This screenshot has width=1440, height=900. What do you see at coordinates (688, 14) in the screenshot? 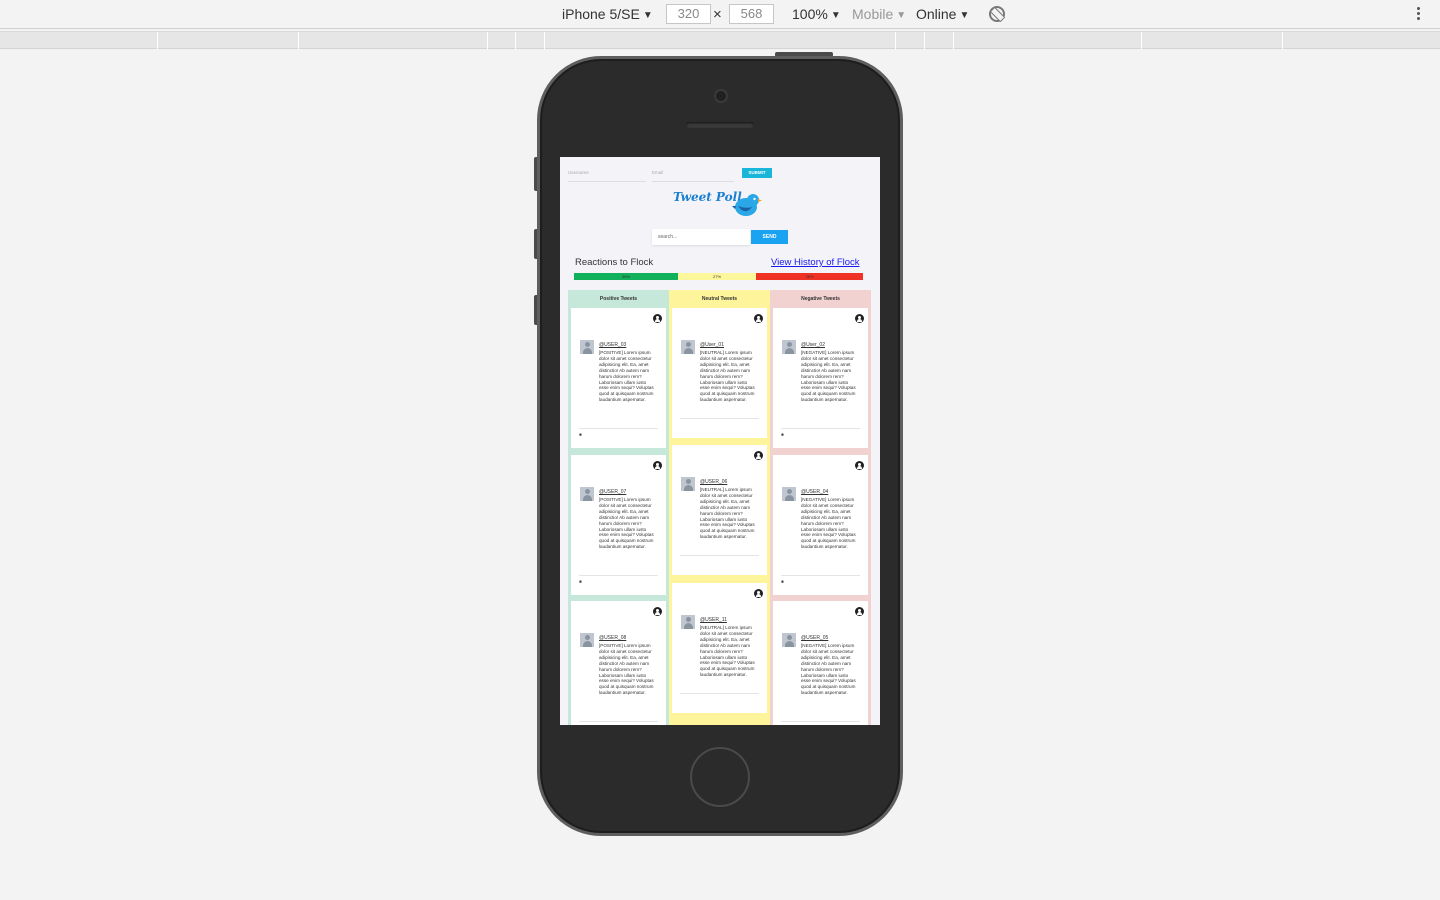
I see `width-input: 320` at bounding box center [688, 14].